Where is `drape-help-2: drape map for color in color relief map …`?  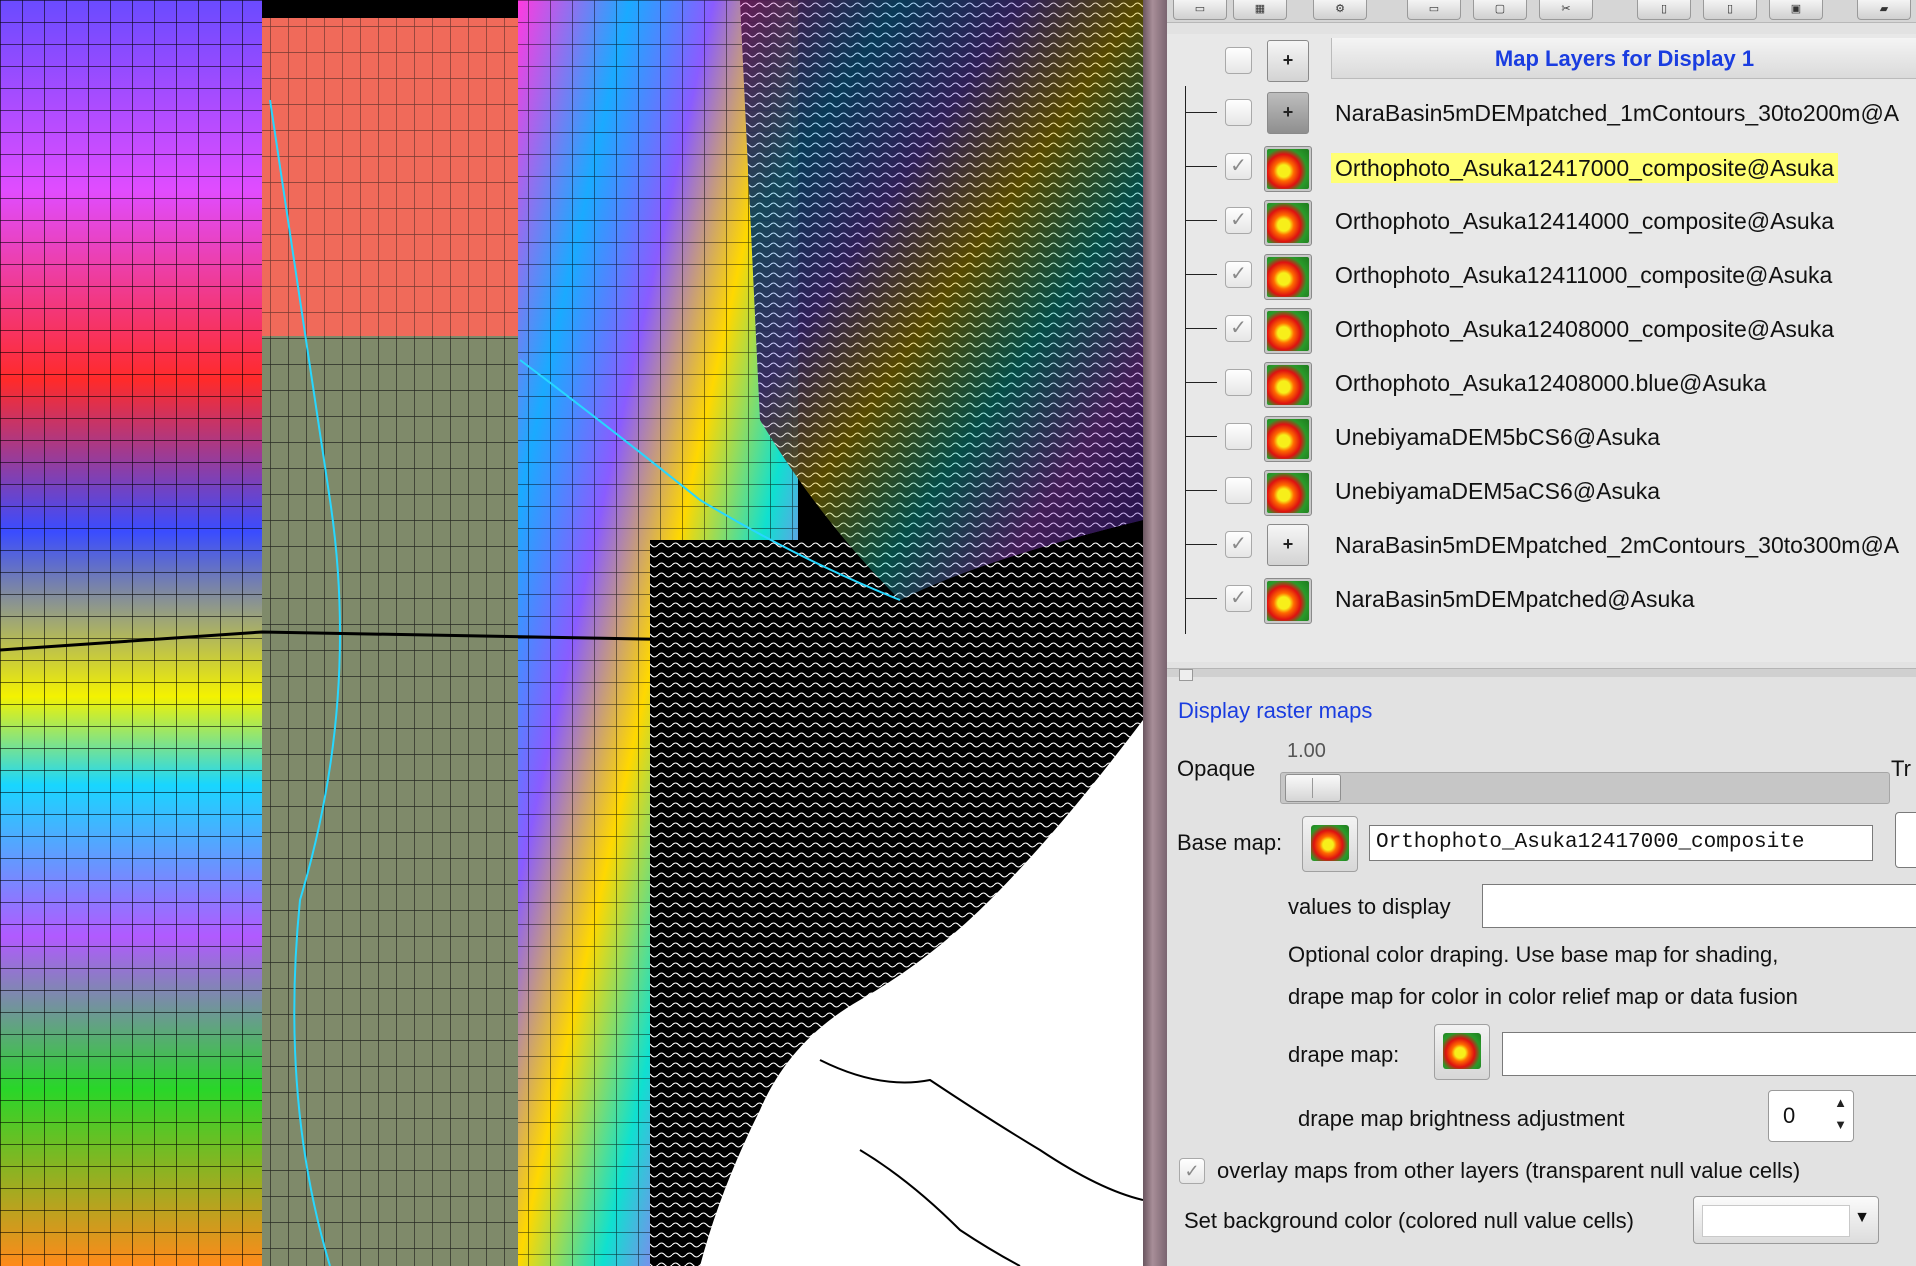 drape-help-2: drape map for color in color relief map … is located at coordinates (1543, 996).